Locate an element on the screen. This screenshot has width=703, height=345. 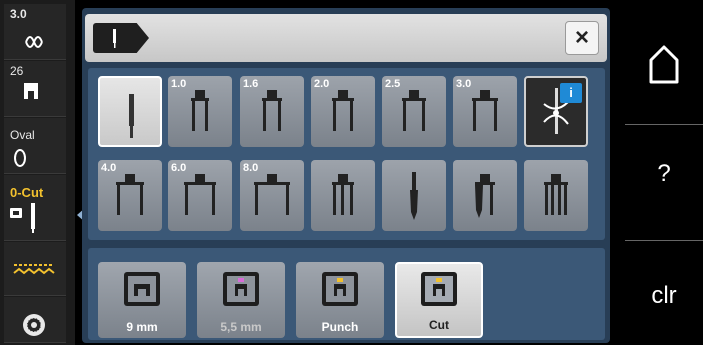
needle-twin-4-0: 4.0 is located at coordinates (130, 195).